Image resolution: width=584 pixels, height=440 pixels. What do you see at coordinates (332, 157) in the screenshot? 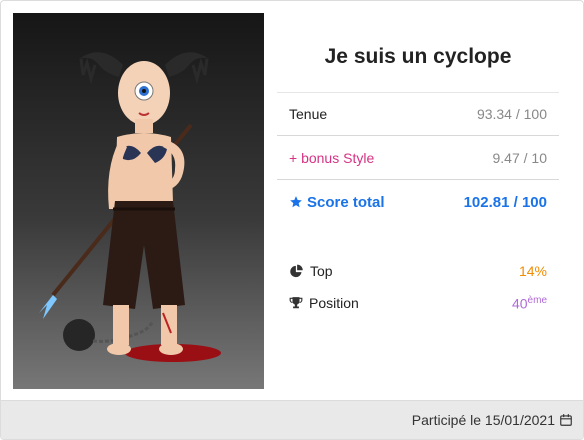
I see `bonus-label: + bonus Style` at bounding box center [332, 157].